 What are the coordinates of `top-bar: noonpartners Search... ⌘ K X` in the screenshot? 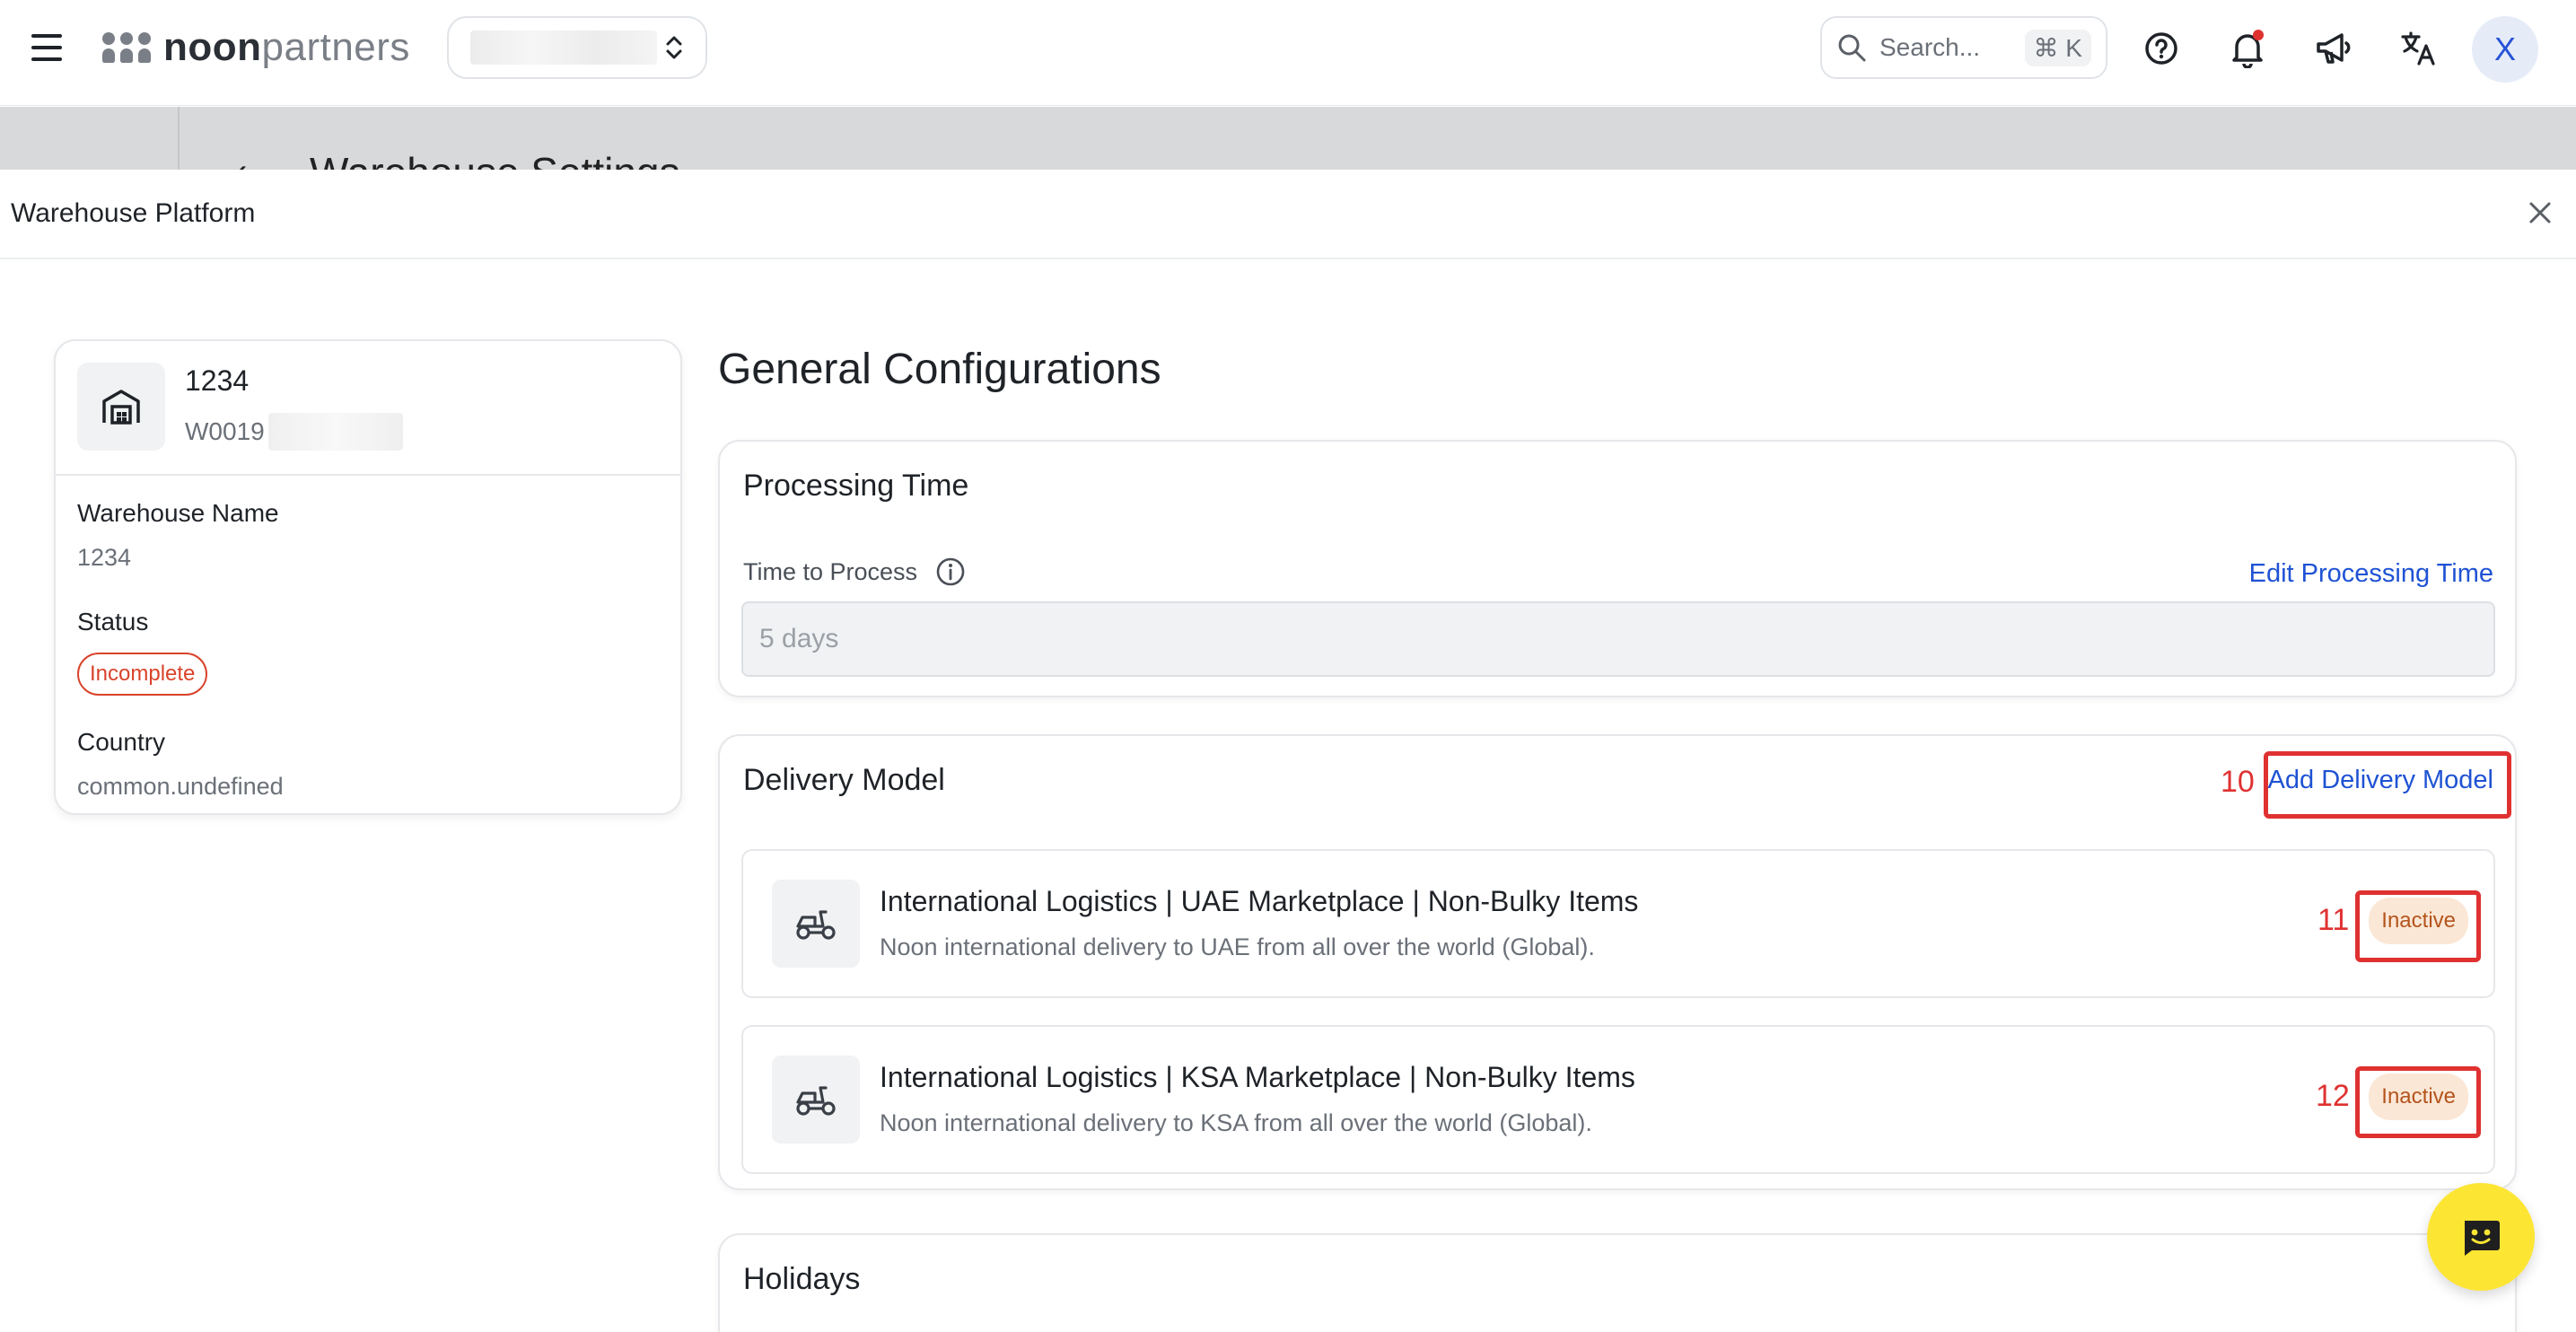 It's located at (1288, 53).